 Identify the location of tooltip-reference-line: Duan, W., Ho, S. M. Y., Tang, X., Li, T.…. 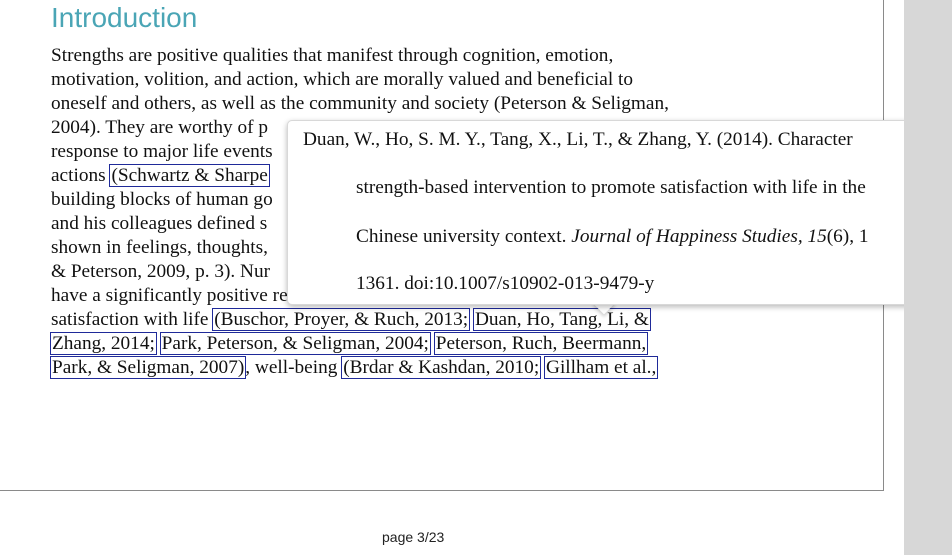
(578, 139).